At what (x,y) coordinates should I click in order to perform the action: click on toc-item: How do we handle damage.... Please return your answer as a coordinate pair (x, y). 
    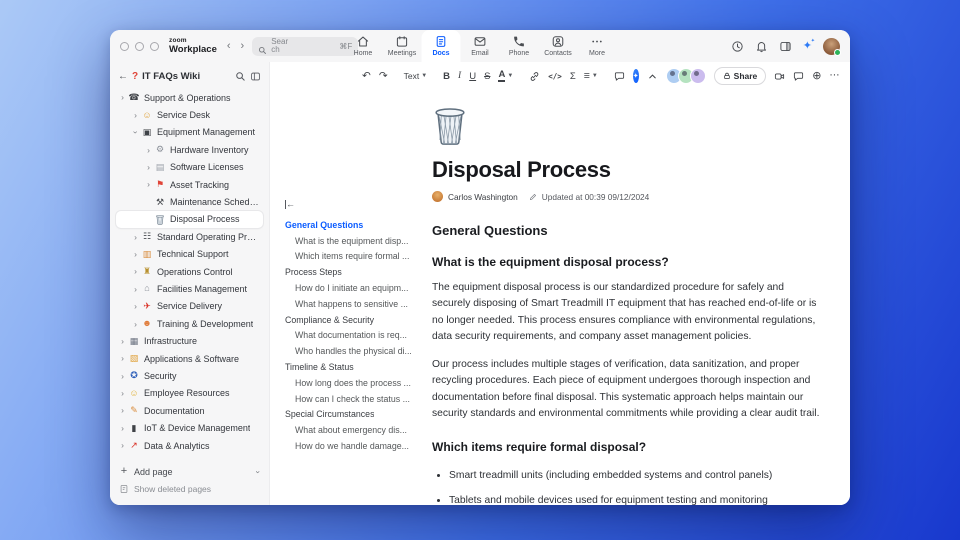
    Looking at the image, I should click on (353, 446).